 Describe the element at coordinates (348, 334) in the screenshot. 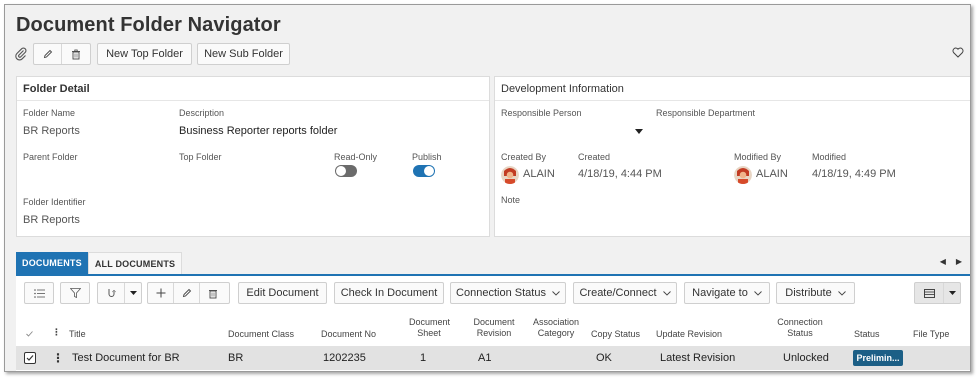

I see `header-document-no: Document No` at that location.